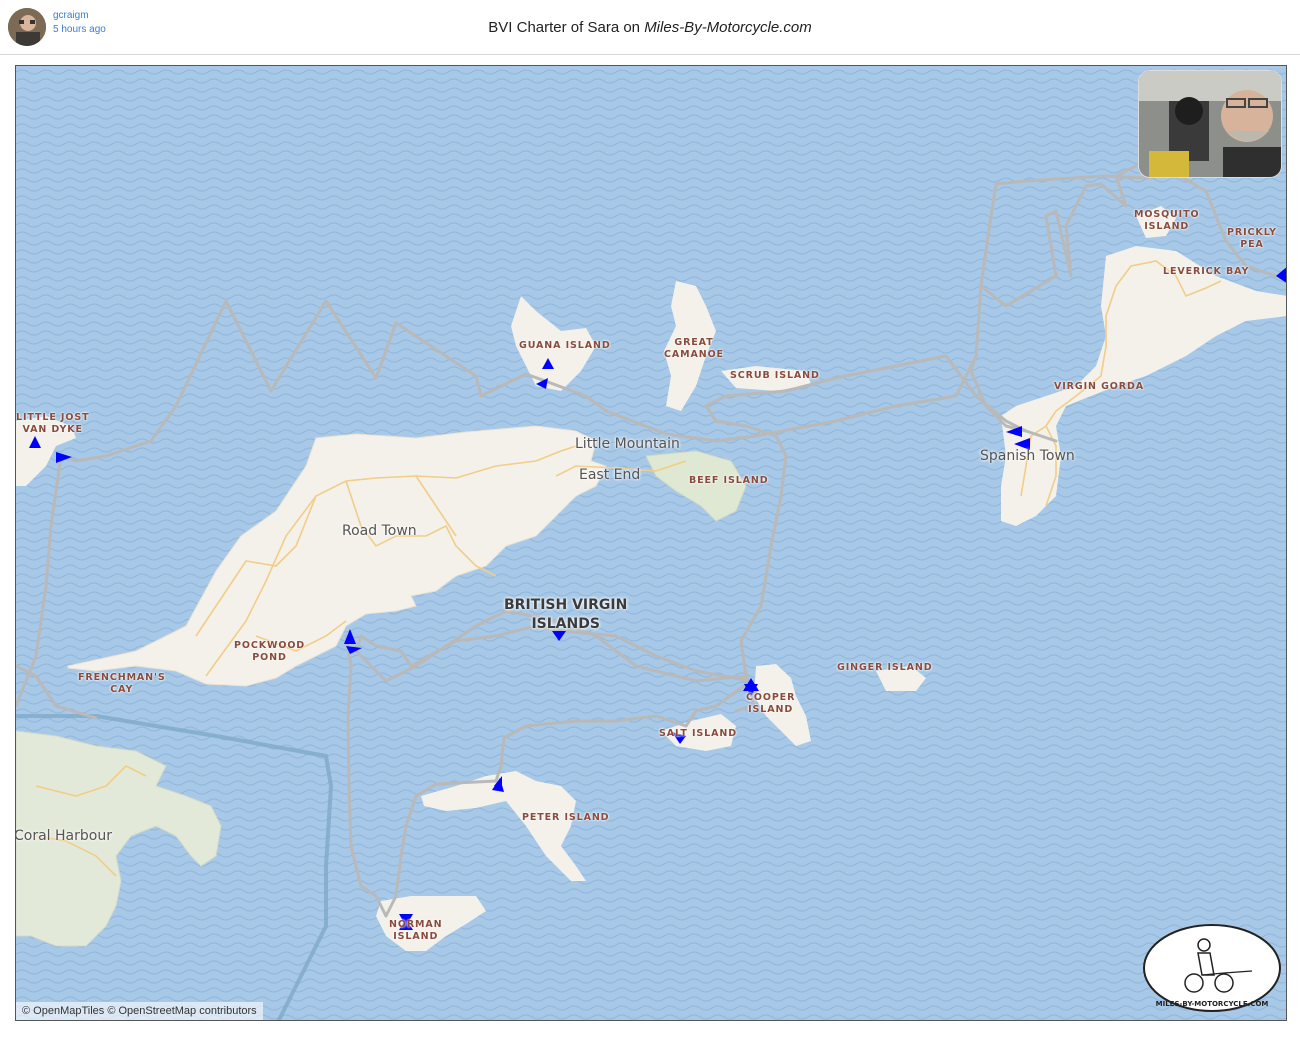 The image size is (1300, 1039). Describe the element at coordinates (729, 480) in the screenshot. I see `label-beef-island: BEEF ISLAND` at that location.